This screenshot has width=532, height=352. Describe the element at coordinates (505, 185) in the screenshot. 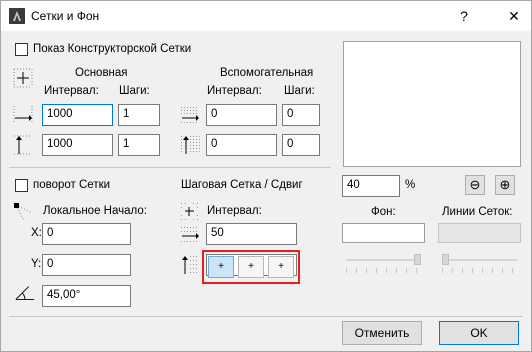

I see `zoom-in-icon: ⊕` at that location.